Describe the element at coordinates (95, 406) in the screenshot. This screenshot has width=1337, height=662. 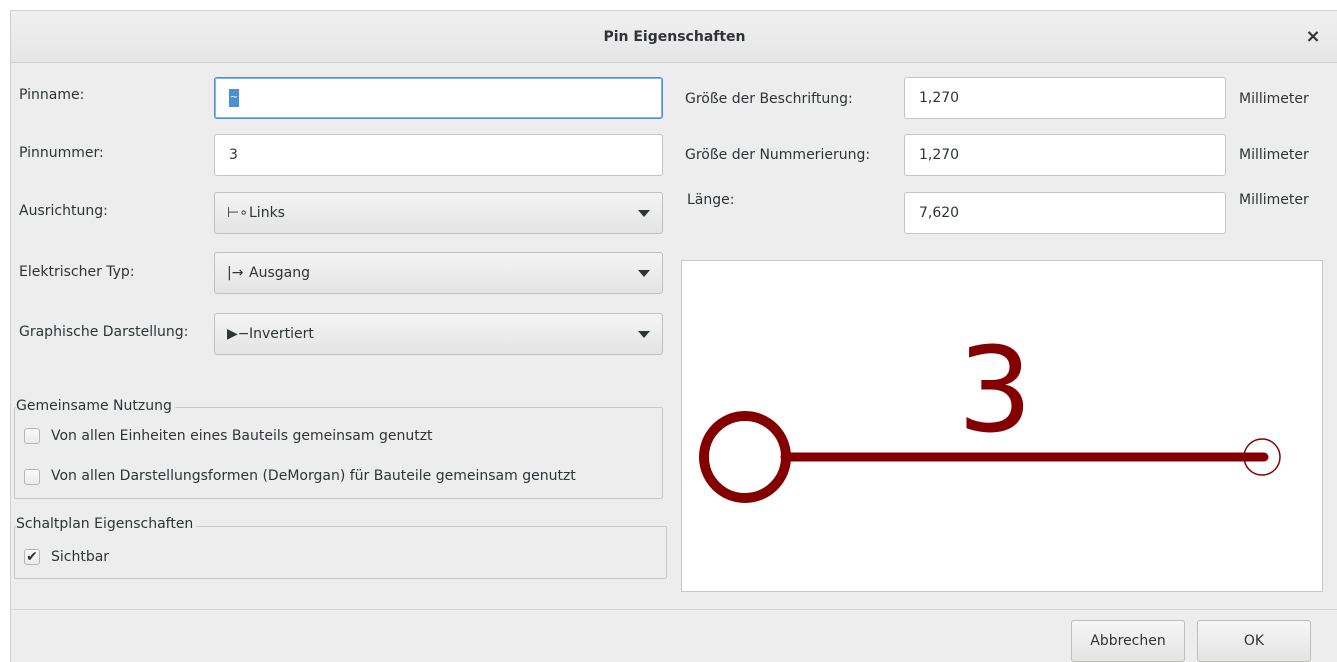
I see `shared-group-legend: Gemeinsame Nutzung` at that location.